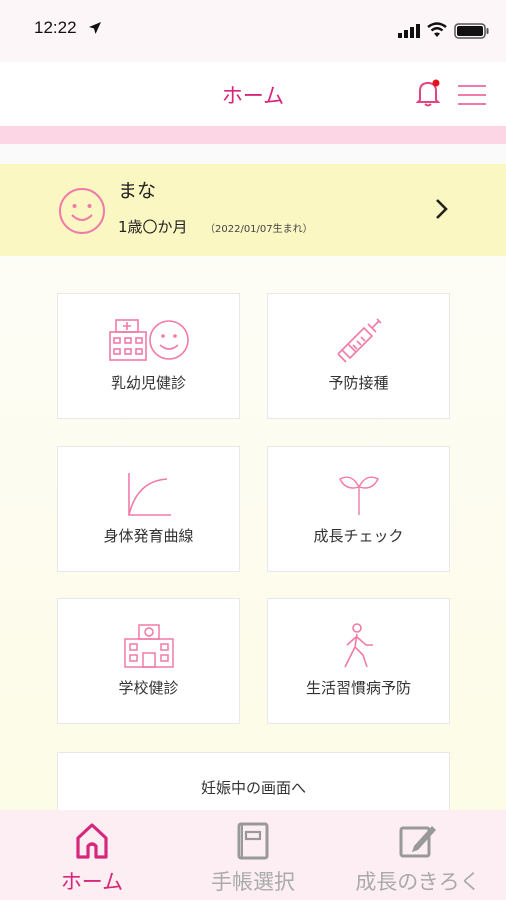 The height and width of the screenshot is (900, 506). What do you see at coordinates (82, 211) in the screenshot?
I see `smile-icon` at bounding box center [82, 211].